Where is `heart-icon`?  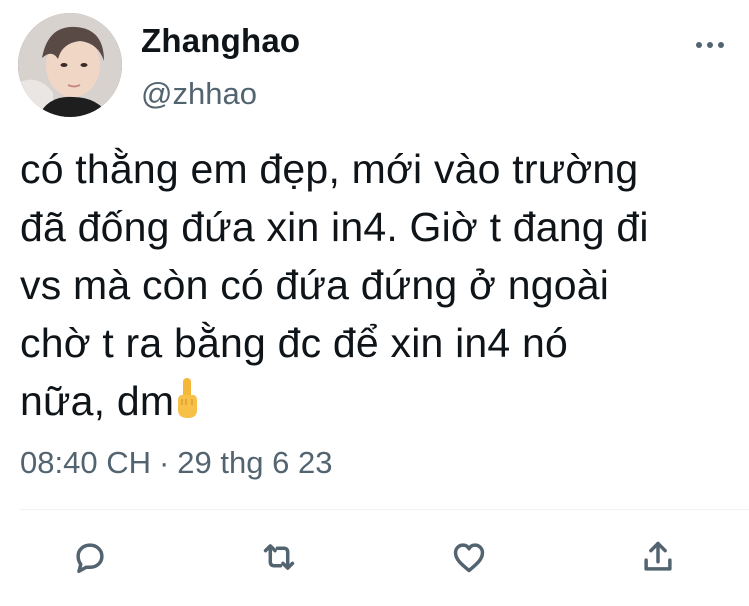
heart-icon is located at coordinates (469, 558).